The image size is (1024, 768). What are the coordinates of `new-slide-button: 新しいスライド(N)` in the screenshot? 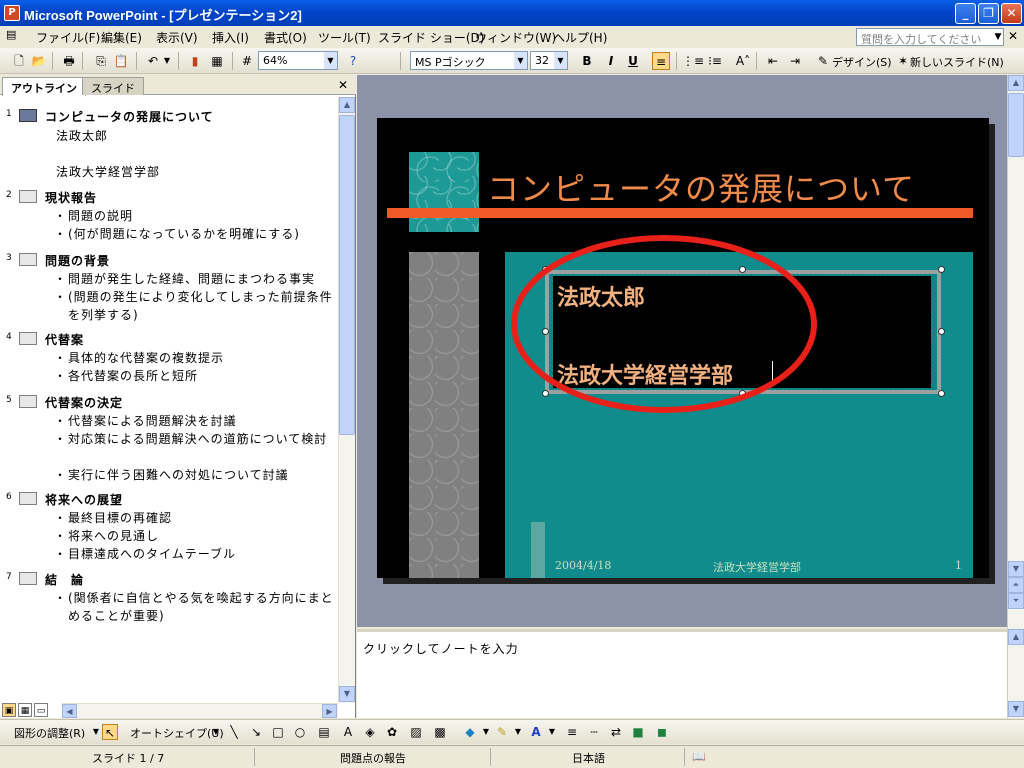 It's located at (957, 62).